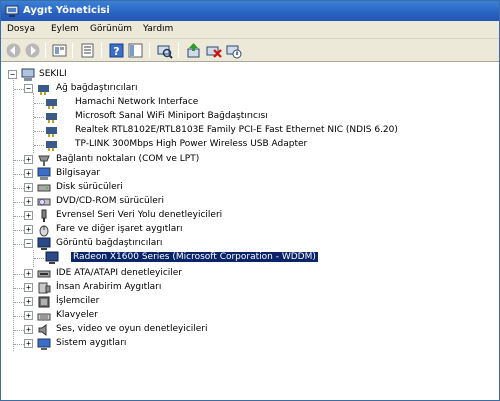 The height and width of the screenshot is (401, 500). I want to click on disable-icon, so click(233, 50).